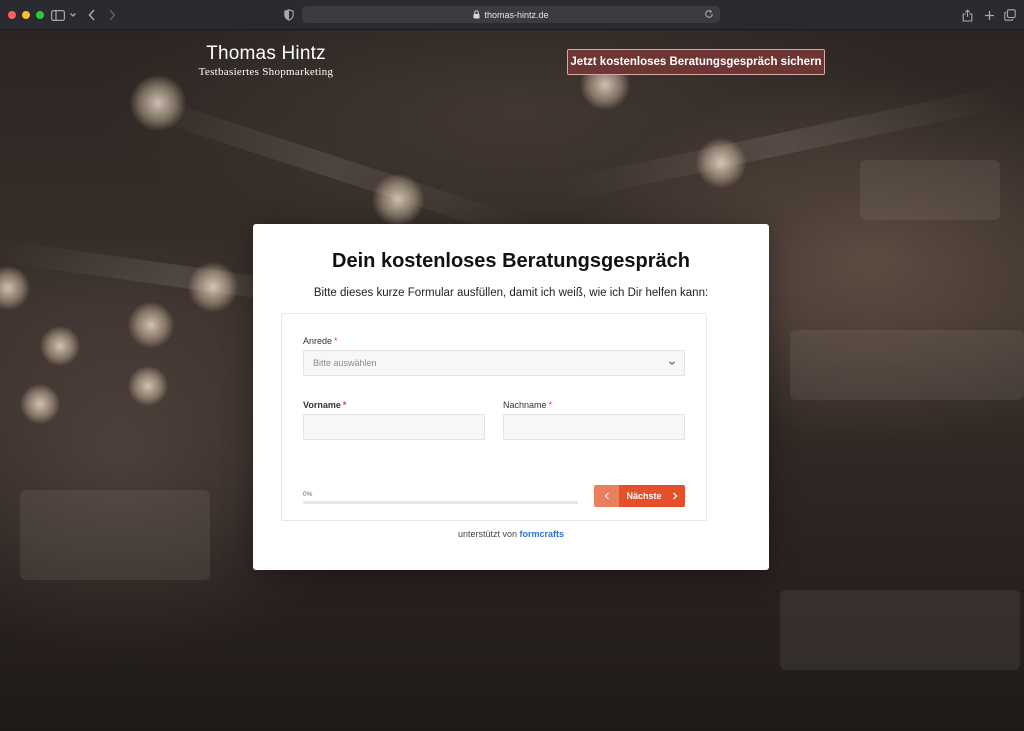  I want to click on background-beam, so click(329, 166).